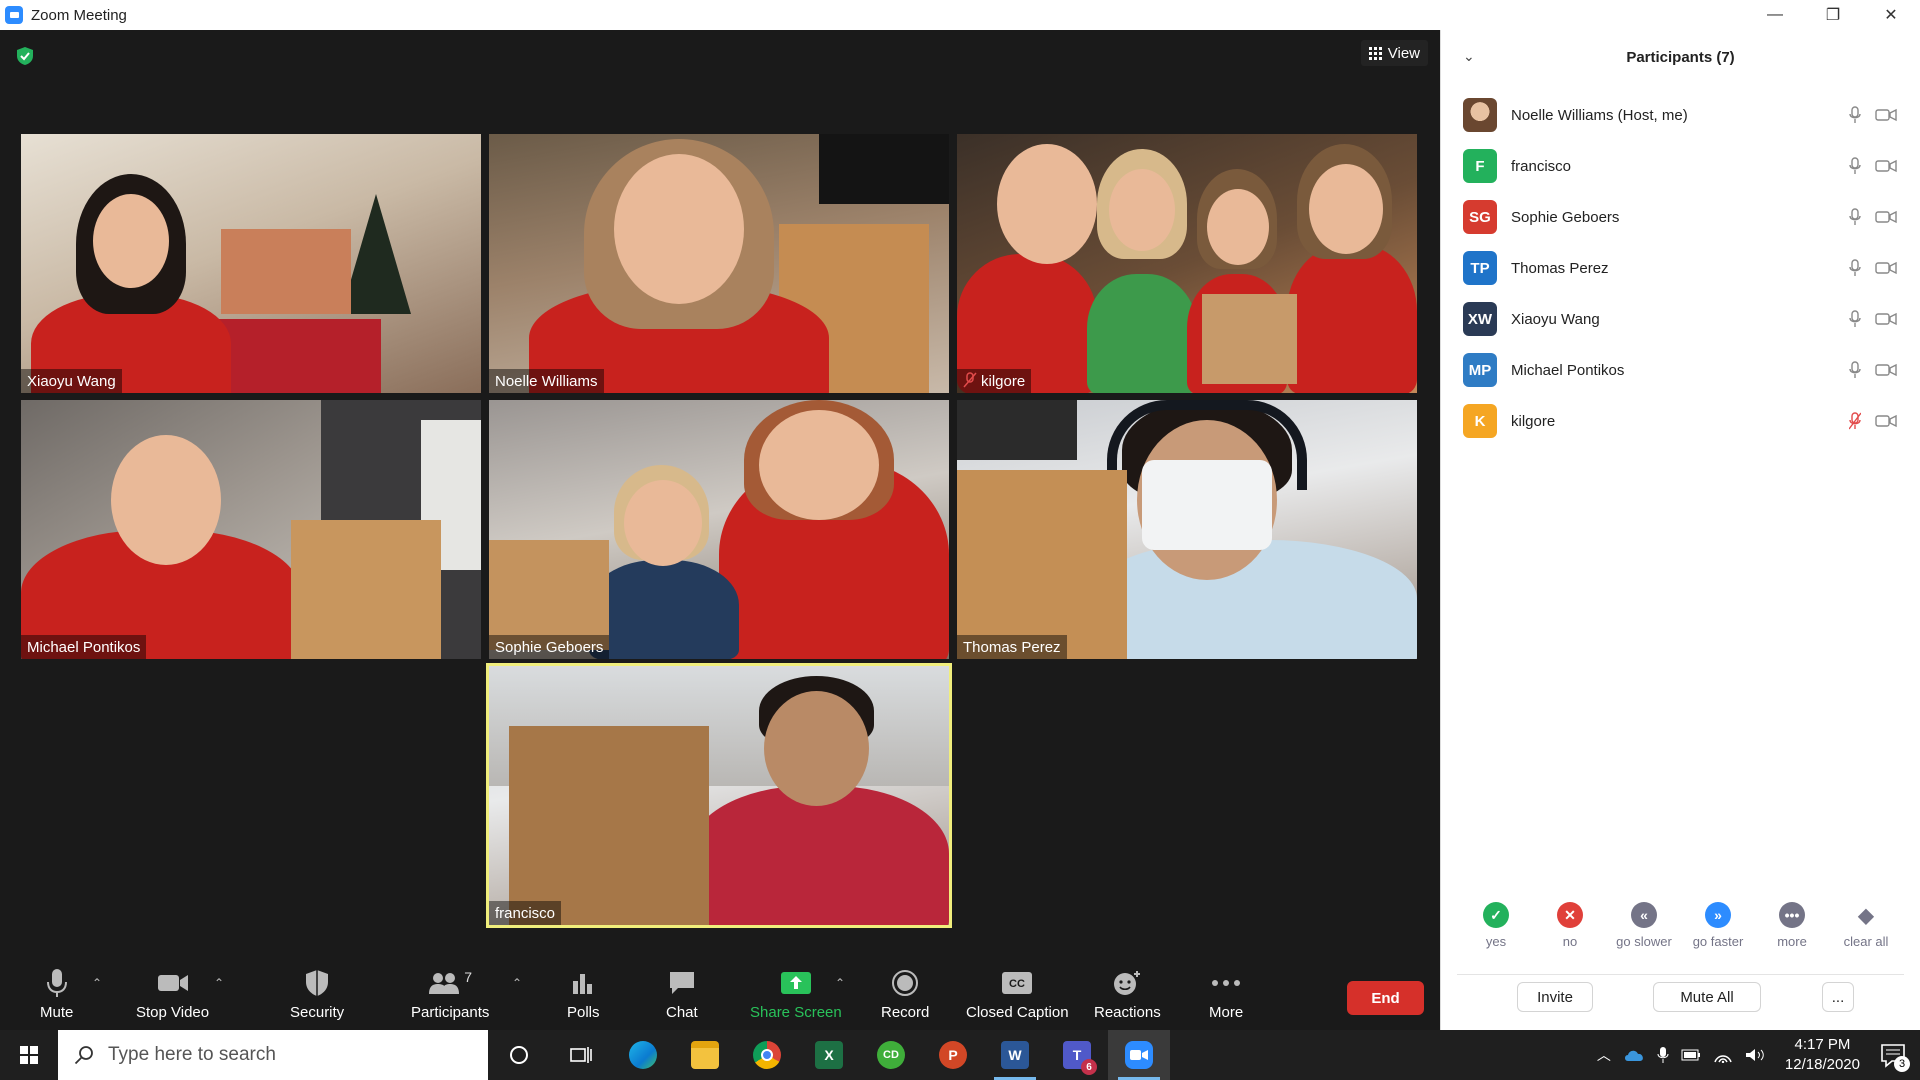 The image size is (1920, 1080). Describe the element at coordinates (251, 263) in the screenshot. I see `video-tile-xiaoyu-wang: Xiaoyu Wang` at that location.